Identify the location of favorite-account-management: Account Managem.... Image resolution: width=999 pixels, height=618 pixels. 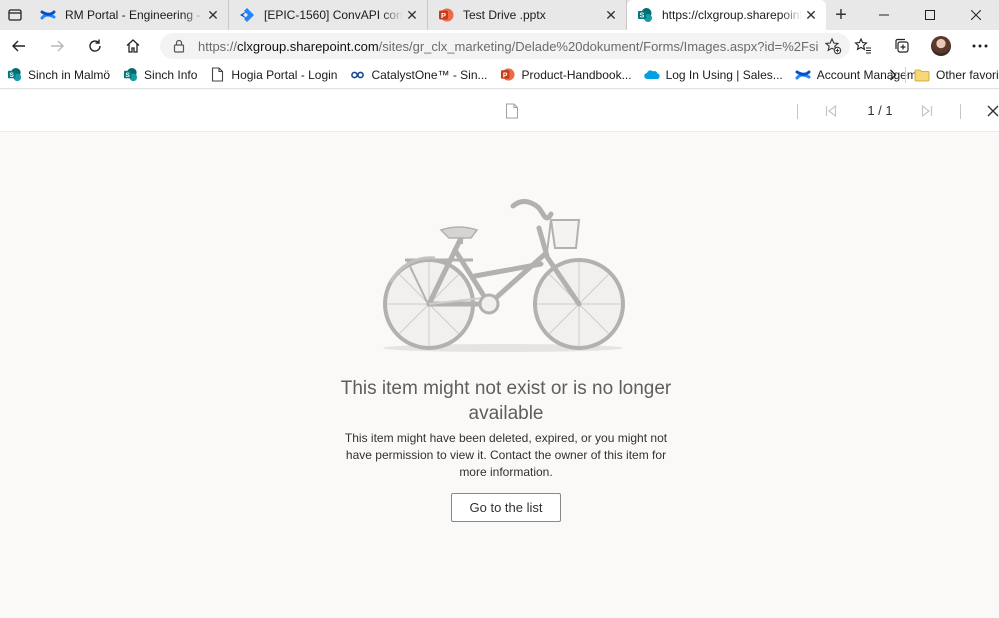
(861, 75).